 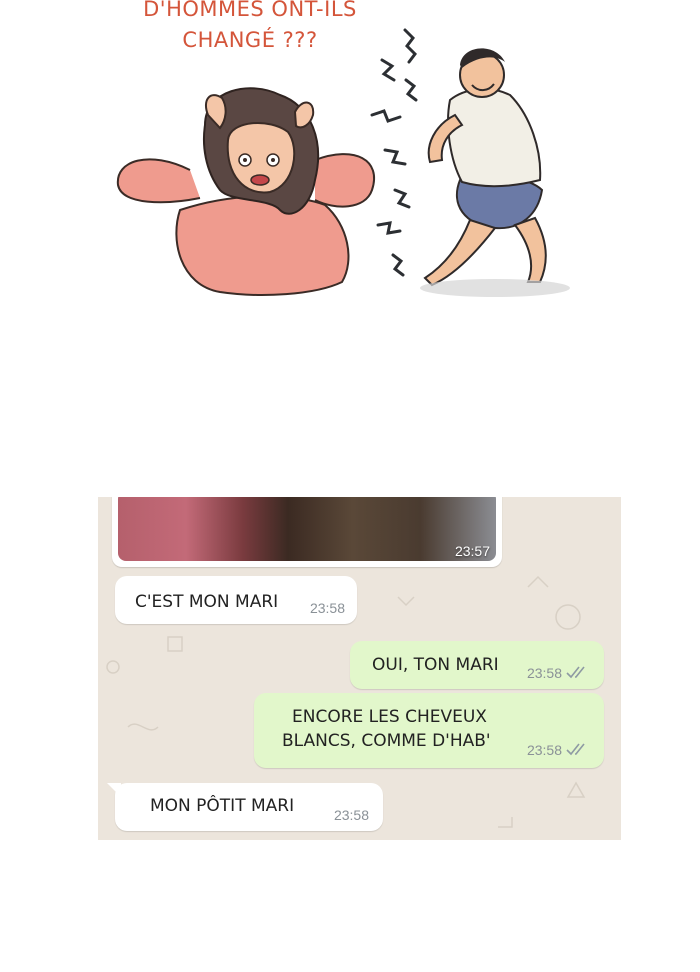 What do you see at coordinates (207, 602) in the screenshot?
I see `message-text: C'EST MON MARI` at bounding box center [207, 602].